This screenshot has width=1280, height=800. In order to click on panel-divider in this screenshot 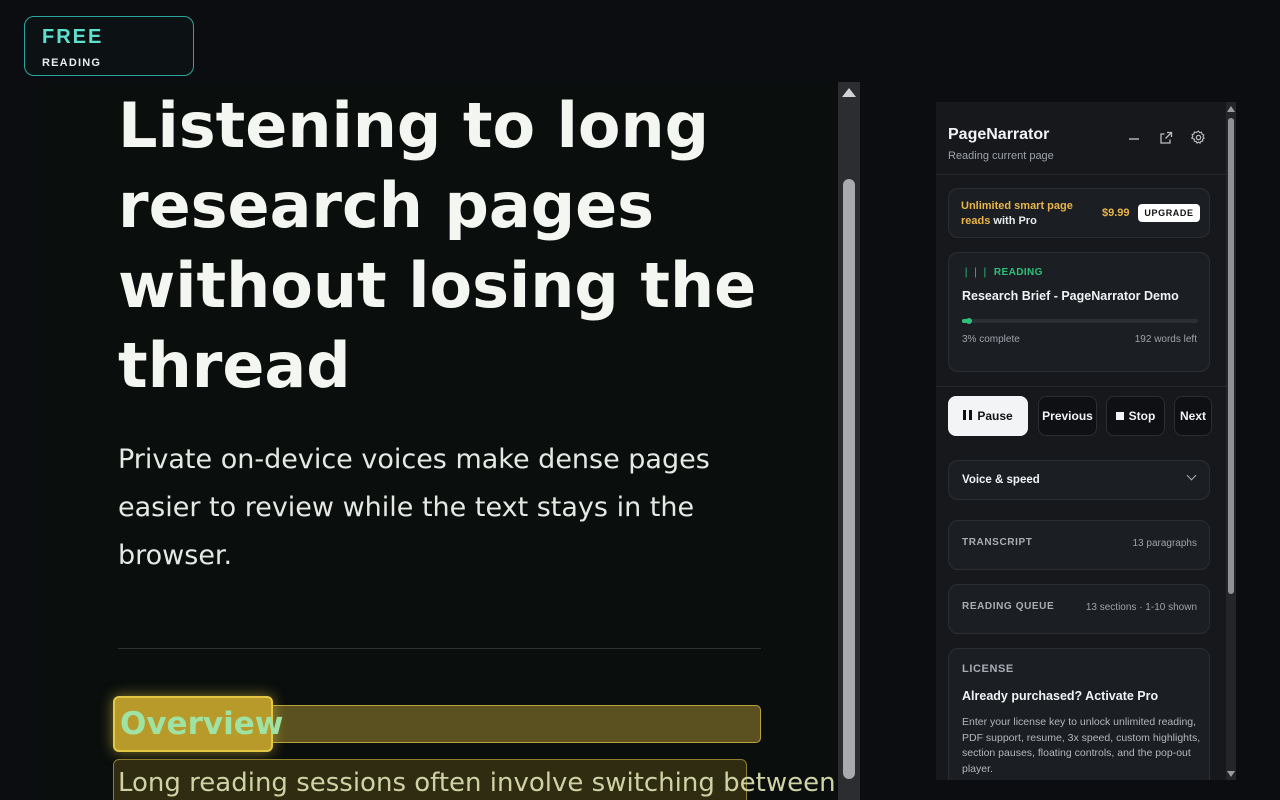, I will do `click(1081, 386)`.